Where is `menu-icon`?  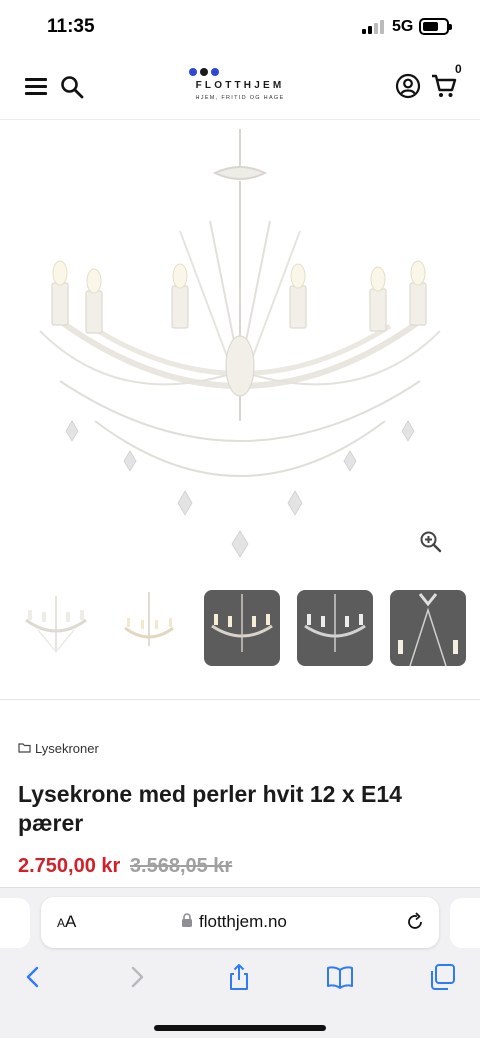
menu-icon is located at coordinates (36, 87).